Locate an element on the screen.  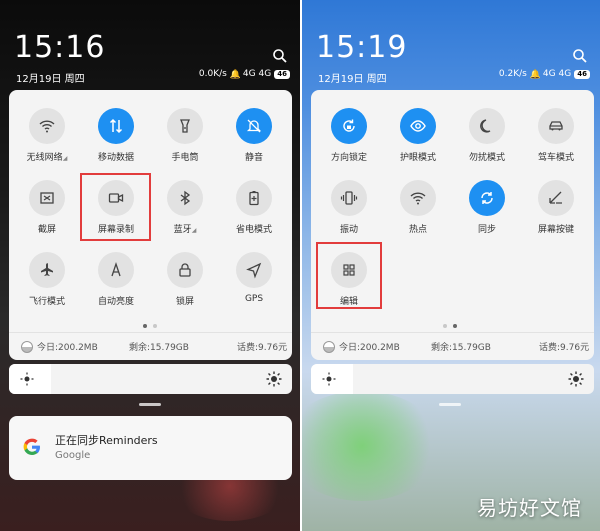
notification-card: 正在同步Reminders Google is located at coordinates (150, 448).